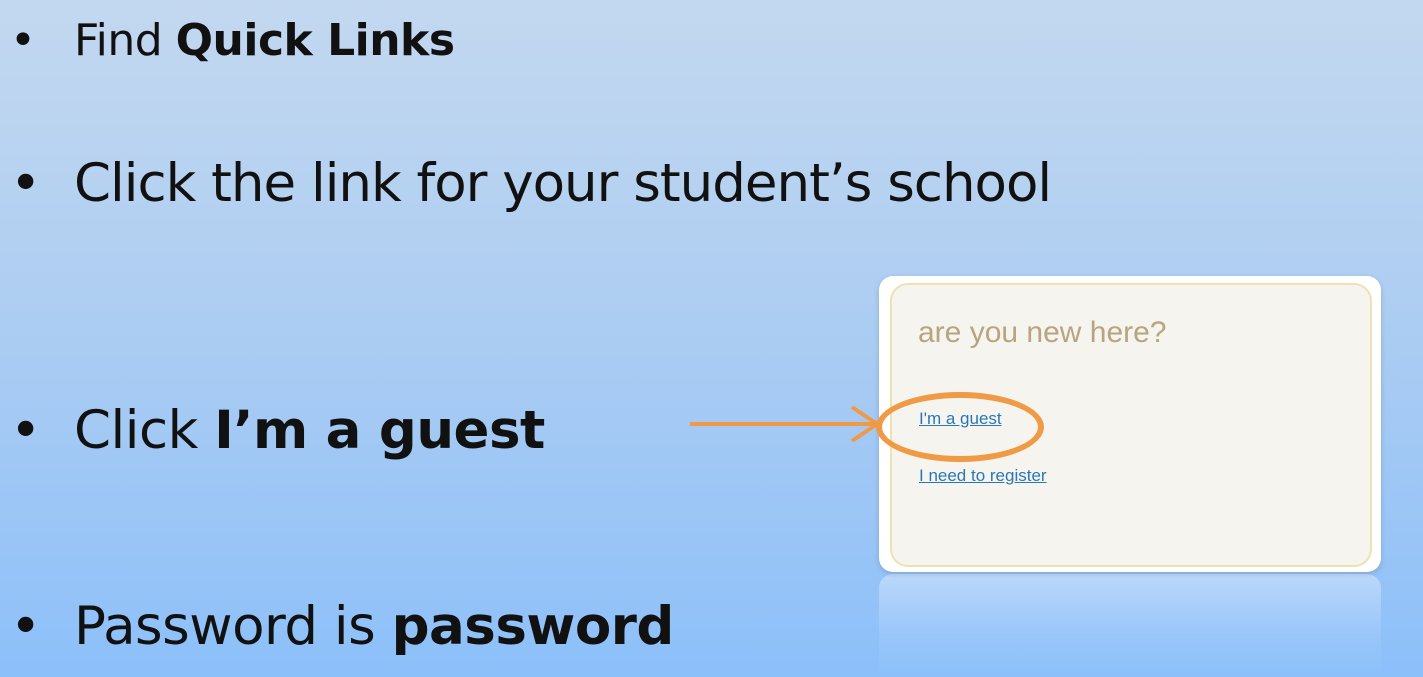 The image size is (1423, 677). Describe the element at coordinates (379, 430) in the screenshot. I see `bullet-bold-text: I’m a guest` at that location.